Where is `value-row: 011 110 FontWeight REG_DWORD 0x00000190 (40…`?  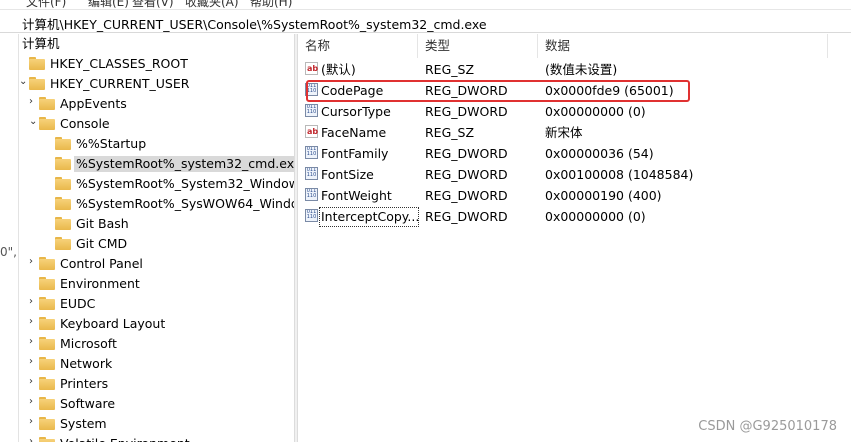
value-row: 011 110 FontWeight REG_DWORD 0x00000190 (40… is located at coordinates (574, 195).